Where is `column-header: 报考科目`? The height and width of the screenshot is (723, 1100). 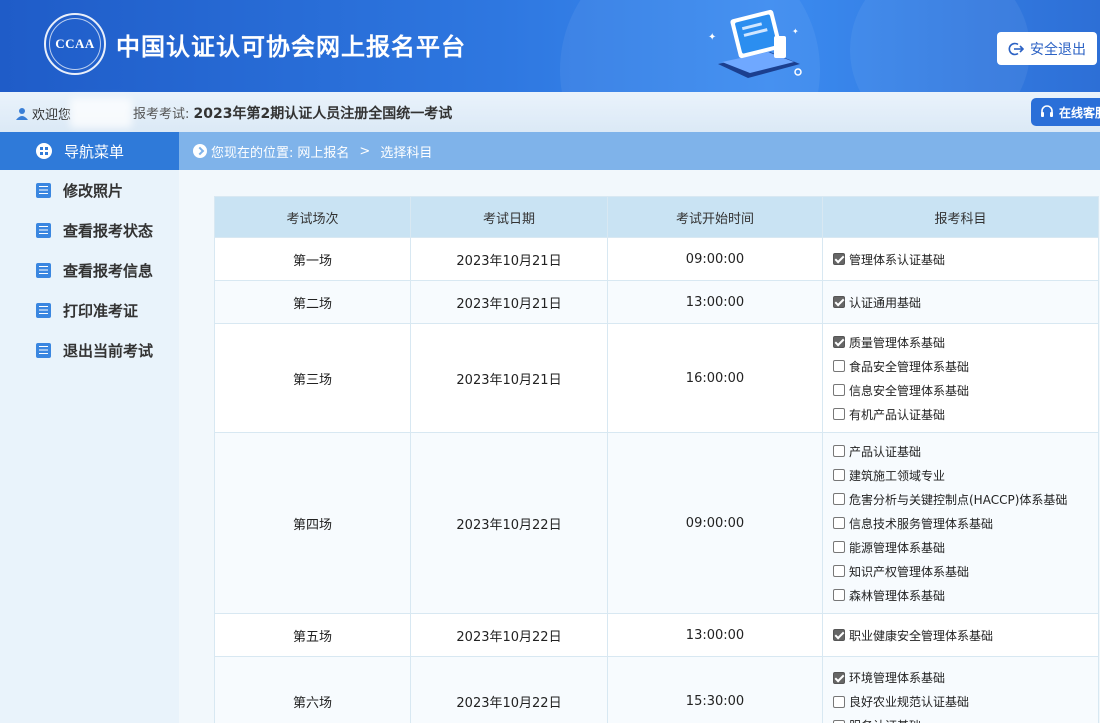 column-header: 报考科目 is located at coordinates (960, 217).